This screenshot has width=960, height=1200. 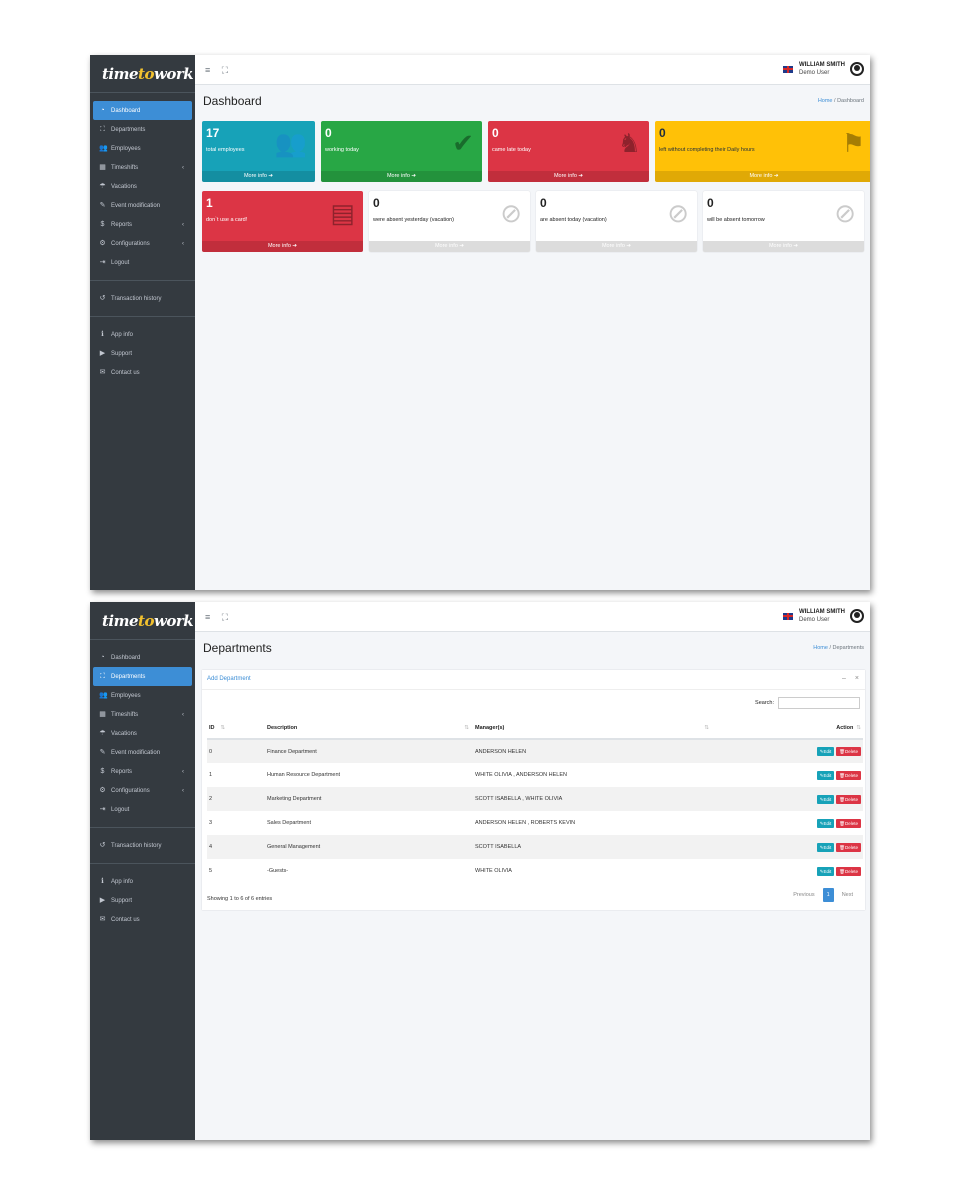 What do you see at coordinates (828, 895) in the screenshot?
I see `page-1-button: 1` at bounding box center [828, 895].